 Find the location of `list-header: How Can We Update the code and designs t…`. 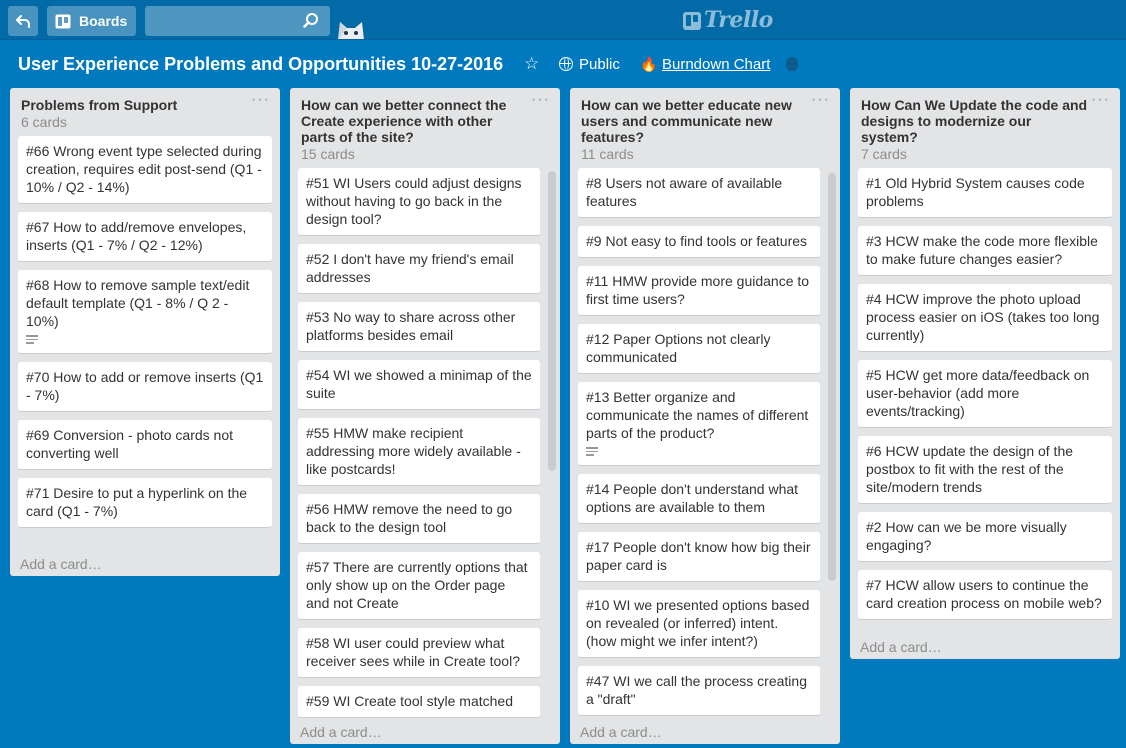

list-header: How Can We Update the code and designs t… is located at coordinates (985, 125).